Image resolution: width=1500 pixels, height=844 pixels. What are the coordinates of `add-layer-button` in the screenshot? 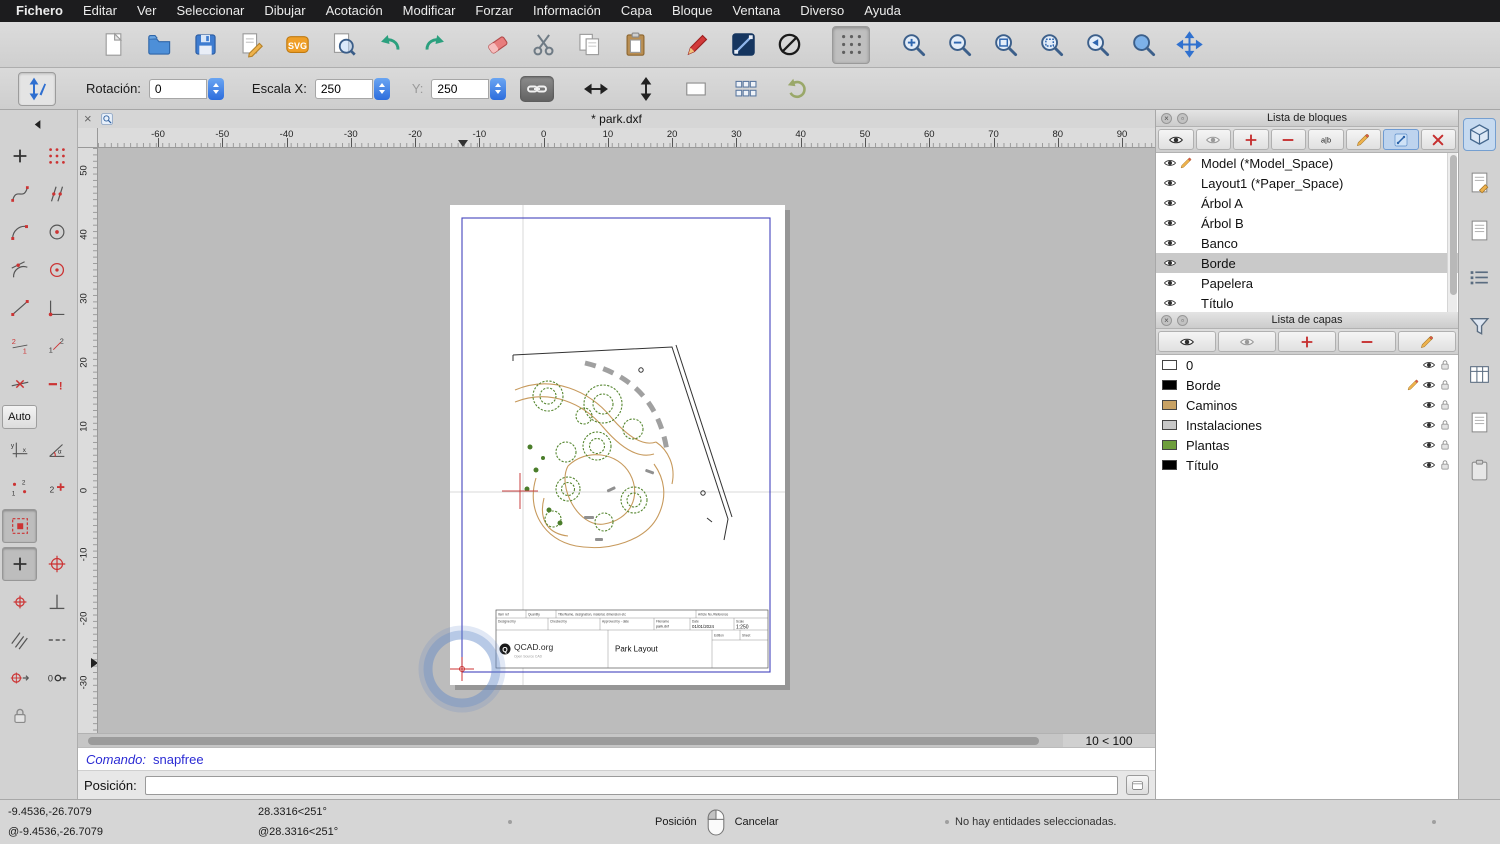 It's located at (1307, 341).